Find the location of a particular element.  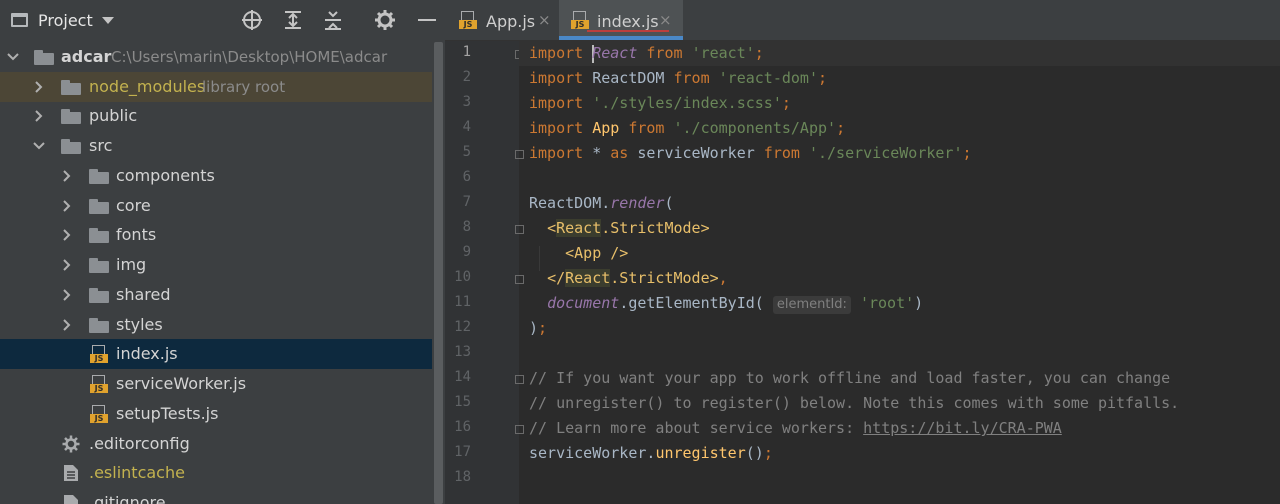

tree-item-public: public is located at coordinates (216, 116).